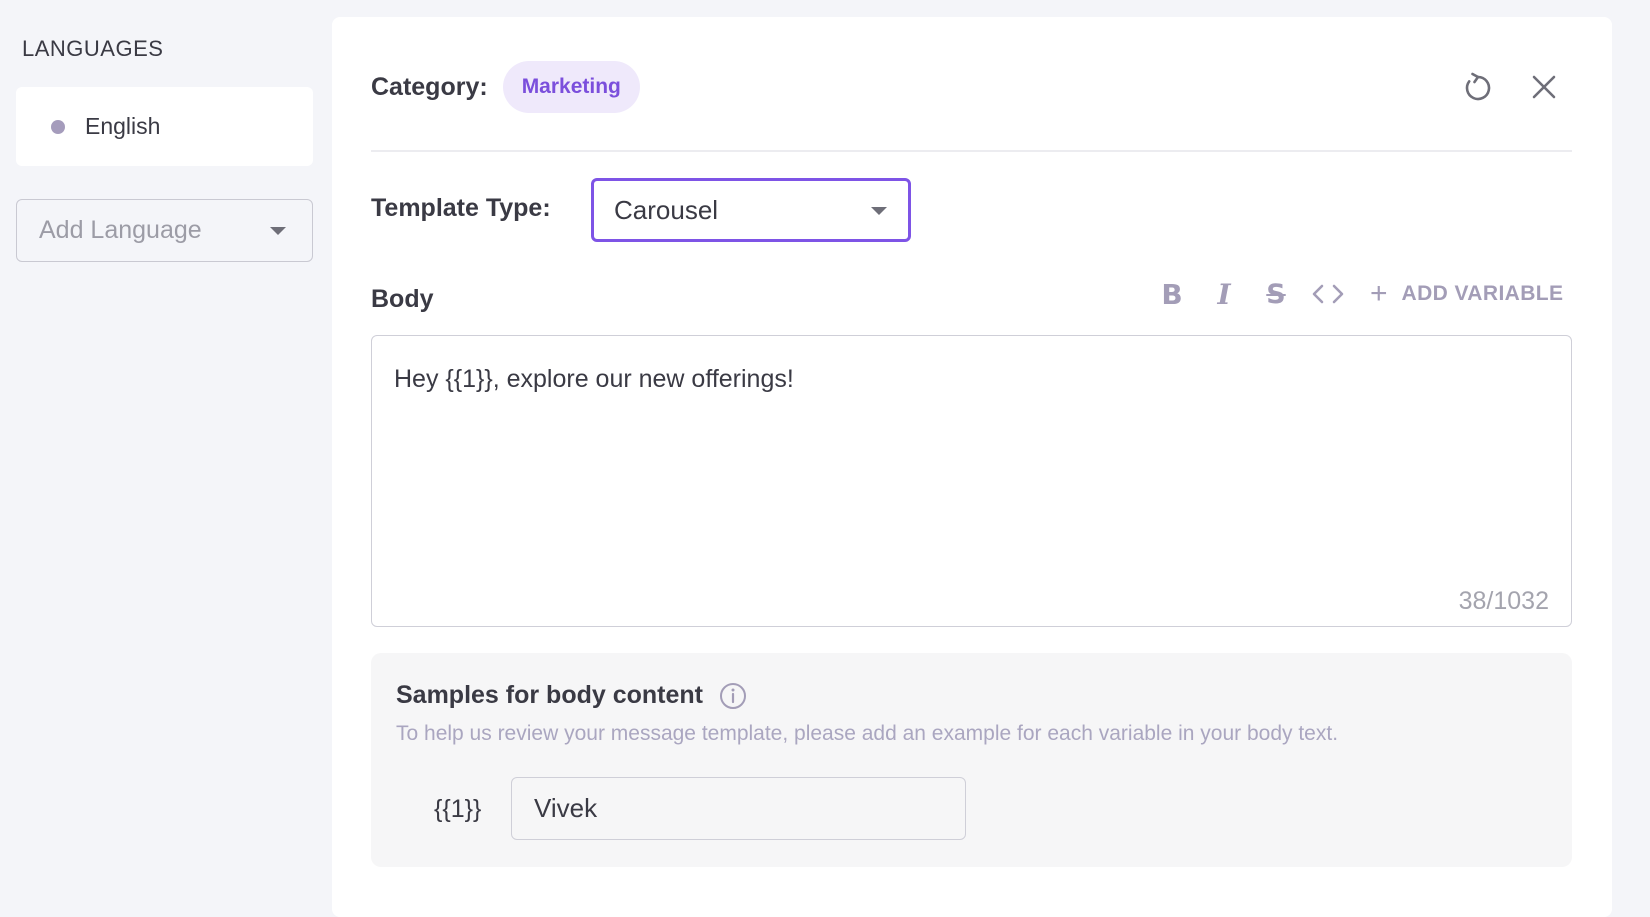  What do you see at coordinates (1224, 294) in the screenshot?
I see `italic-icon: I` at bounding box center [1224, 294].